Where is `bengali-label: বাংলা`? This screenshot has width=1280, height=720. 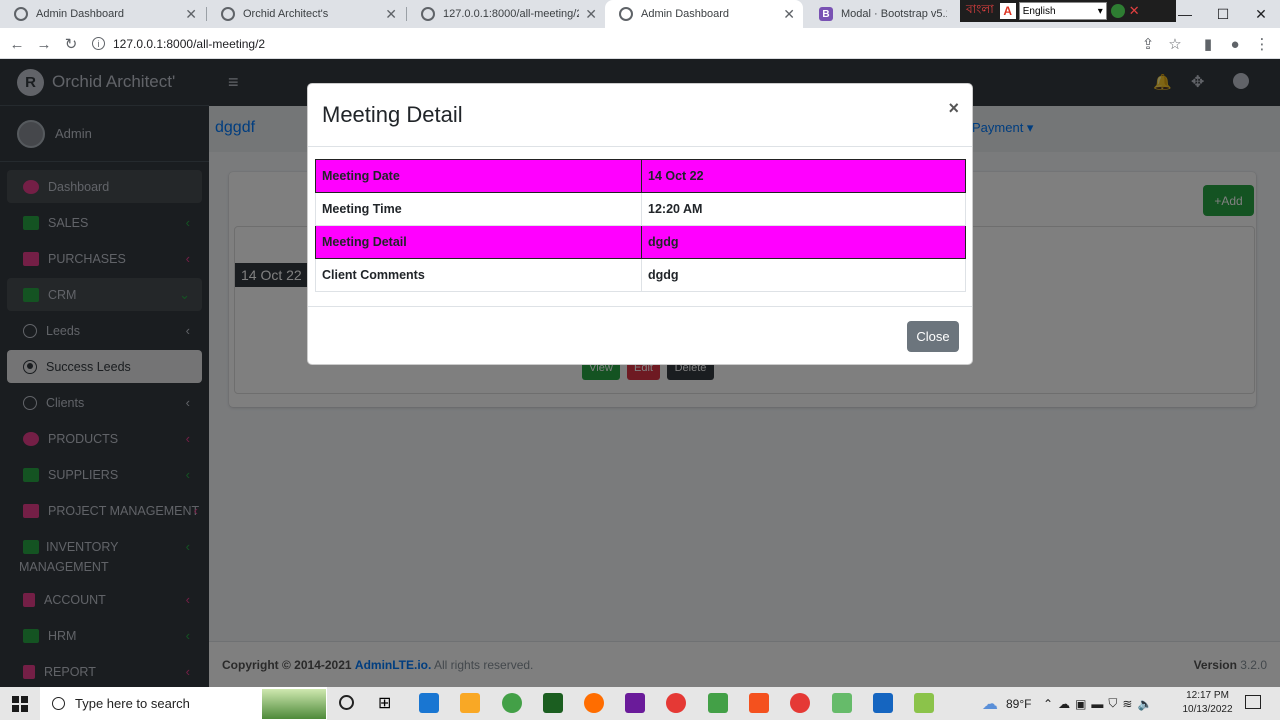 bengali-label: বাংলা is located at coordinates (980, 9).